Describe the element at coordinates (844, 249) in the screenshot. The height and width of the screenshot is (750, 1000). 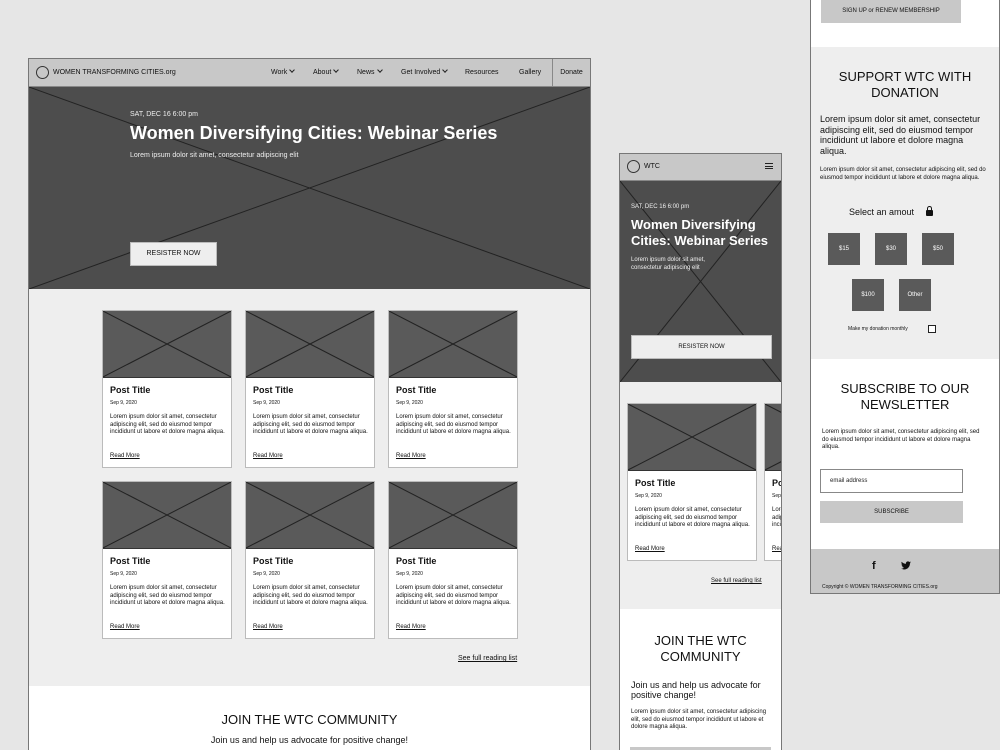
I see `donation-amount-button: $15` at that location.